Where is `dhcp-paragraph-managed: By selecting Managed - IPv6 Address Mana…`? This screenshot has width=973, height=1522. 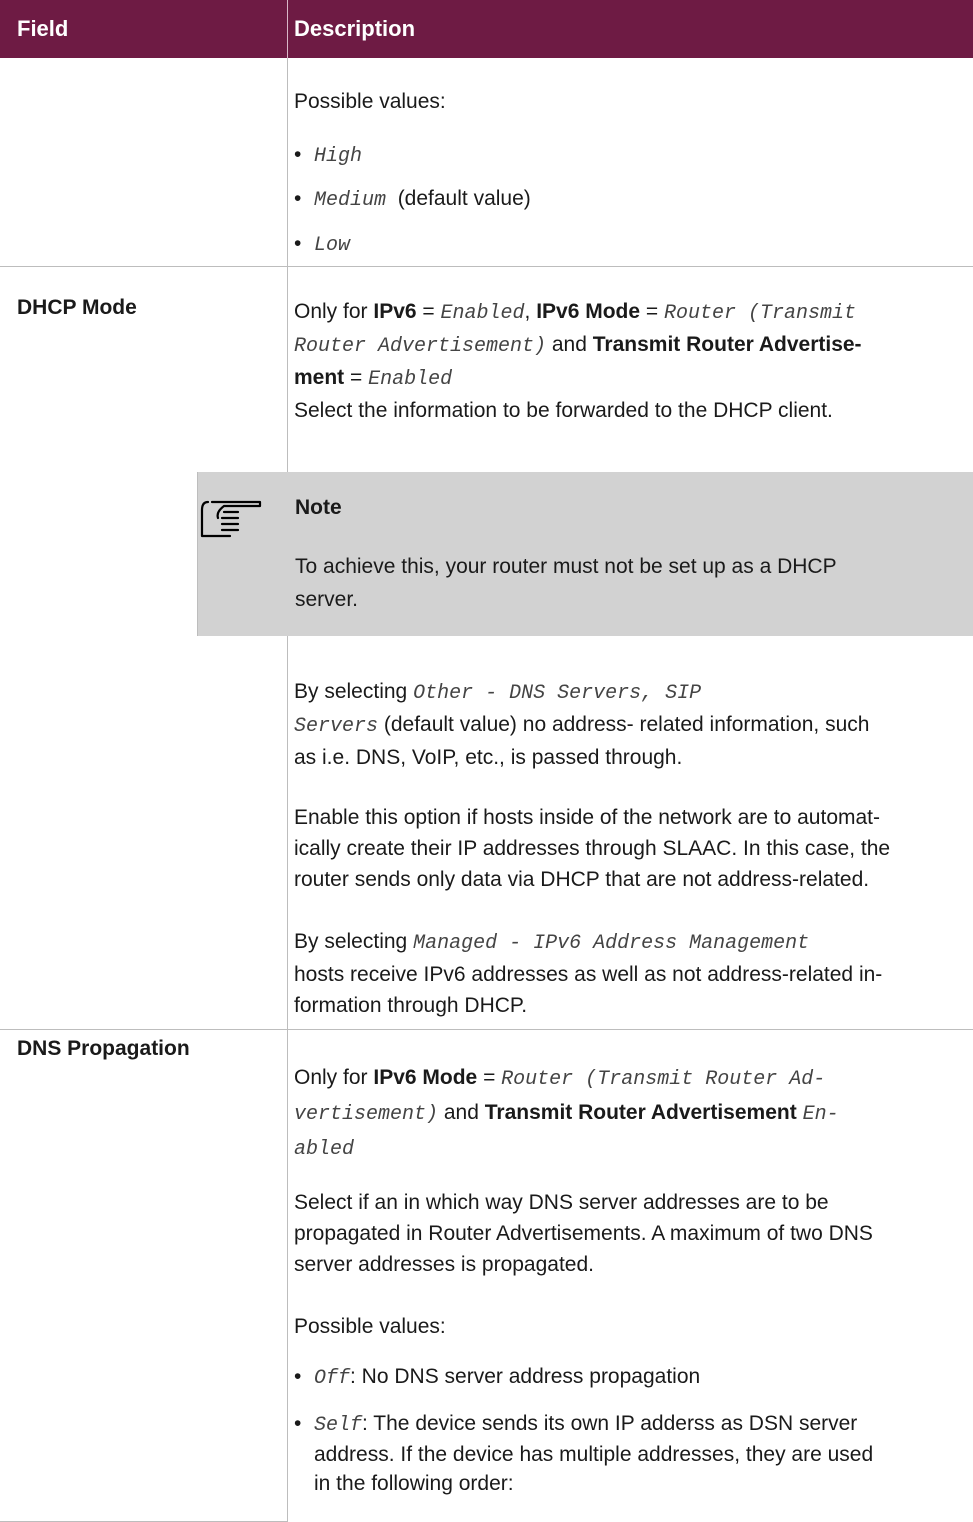
dhcp-paragraph-managed: By selecting Managed - IPv6 Address Mana… is located at coordinates (588, 973).